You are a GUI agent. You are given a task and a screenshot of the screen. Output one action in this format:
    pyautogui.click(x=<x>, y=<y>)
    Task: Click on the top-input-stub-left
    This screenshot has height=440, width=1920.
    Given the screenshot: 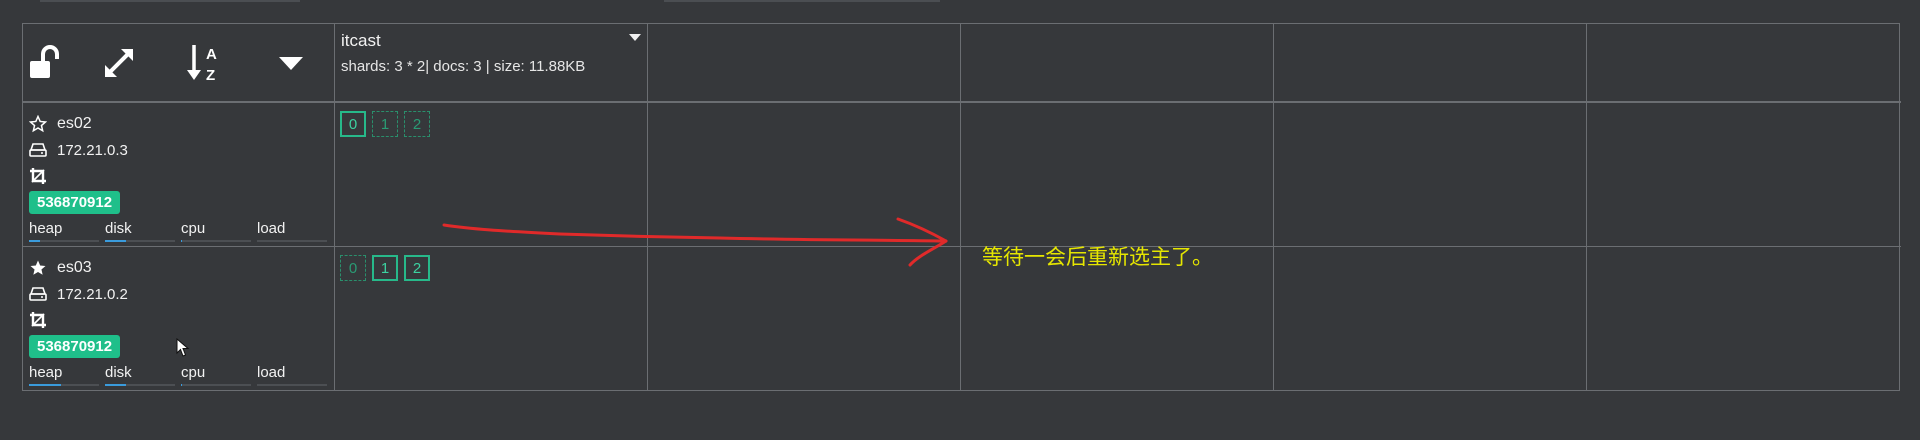 What is the action you would take?
    pyautogui.click(x=170, y=1)
    